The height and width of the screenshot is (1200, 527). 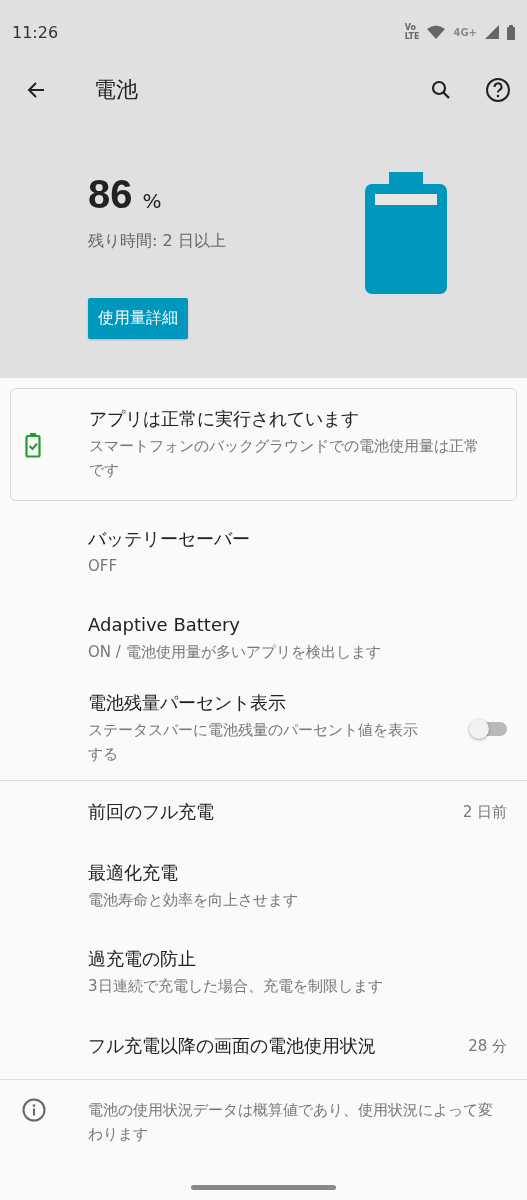 I want to click on percent-unit: %, so click(x=152, y=201).